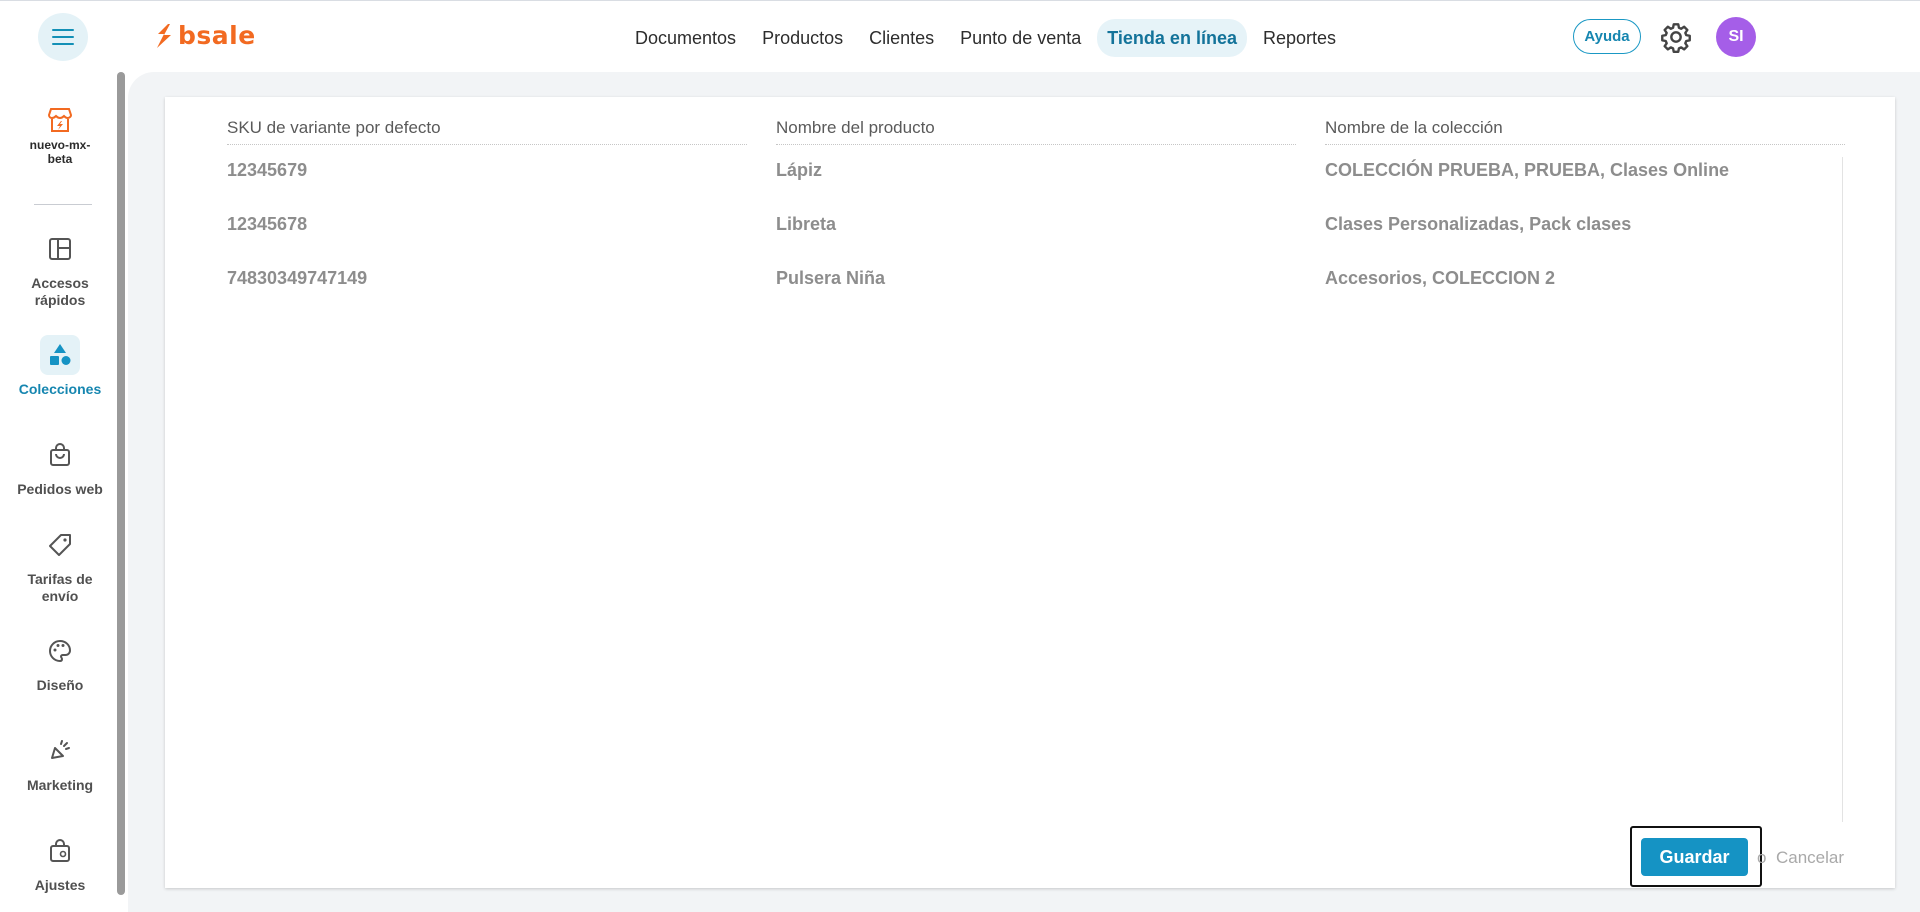  Describe the element at coordinates (1172, 38) in the screenshot. I see `nav-tienda-en-linea: Tienda en línea` at that location.